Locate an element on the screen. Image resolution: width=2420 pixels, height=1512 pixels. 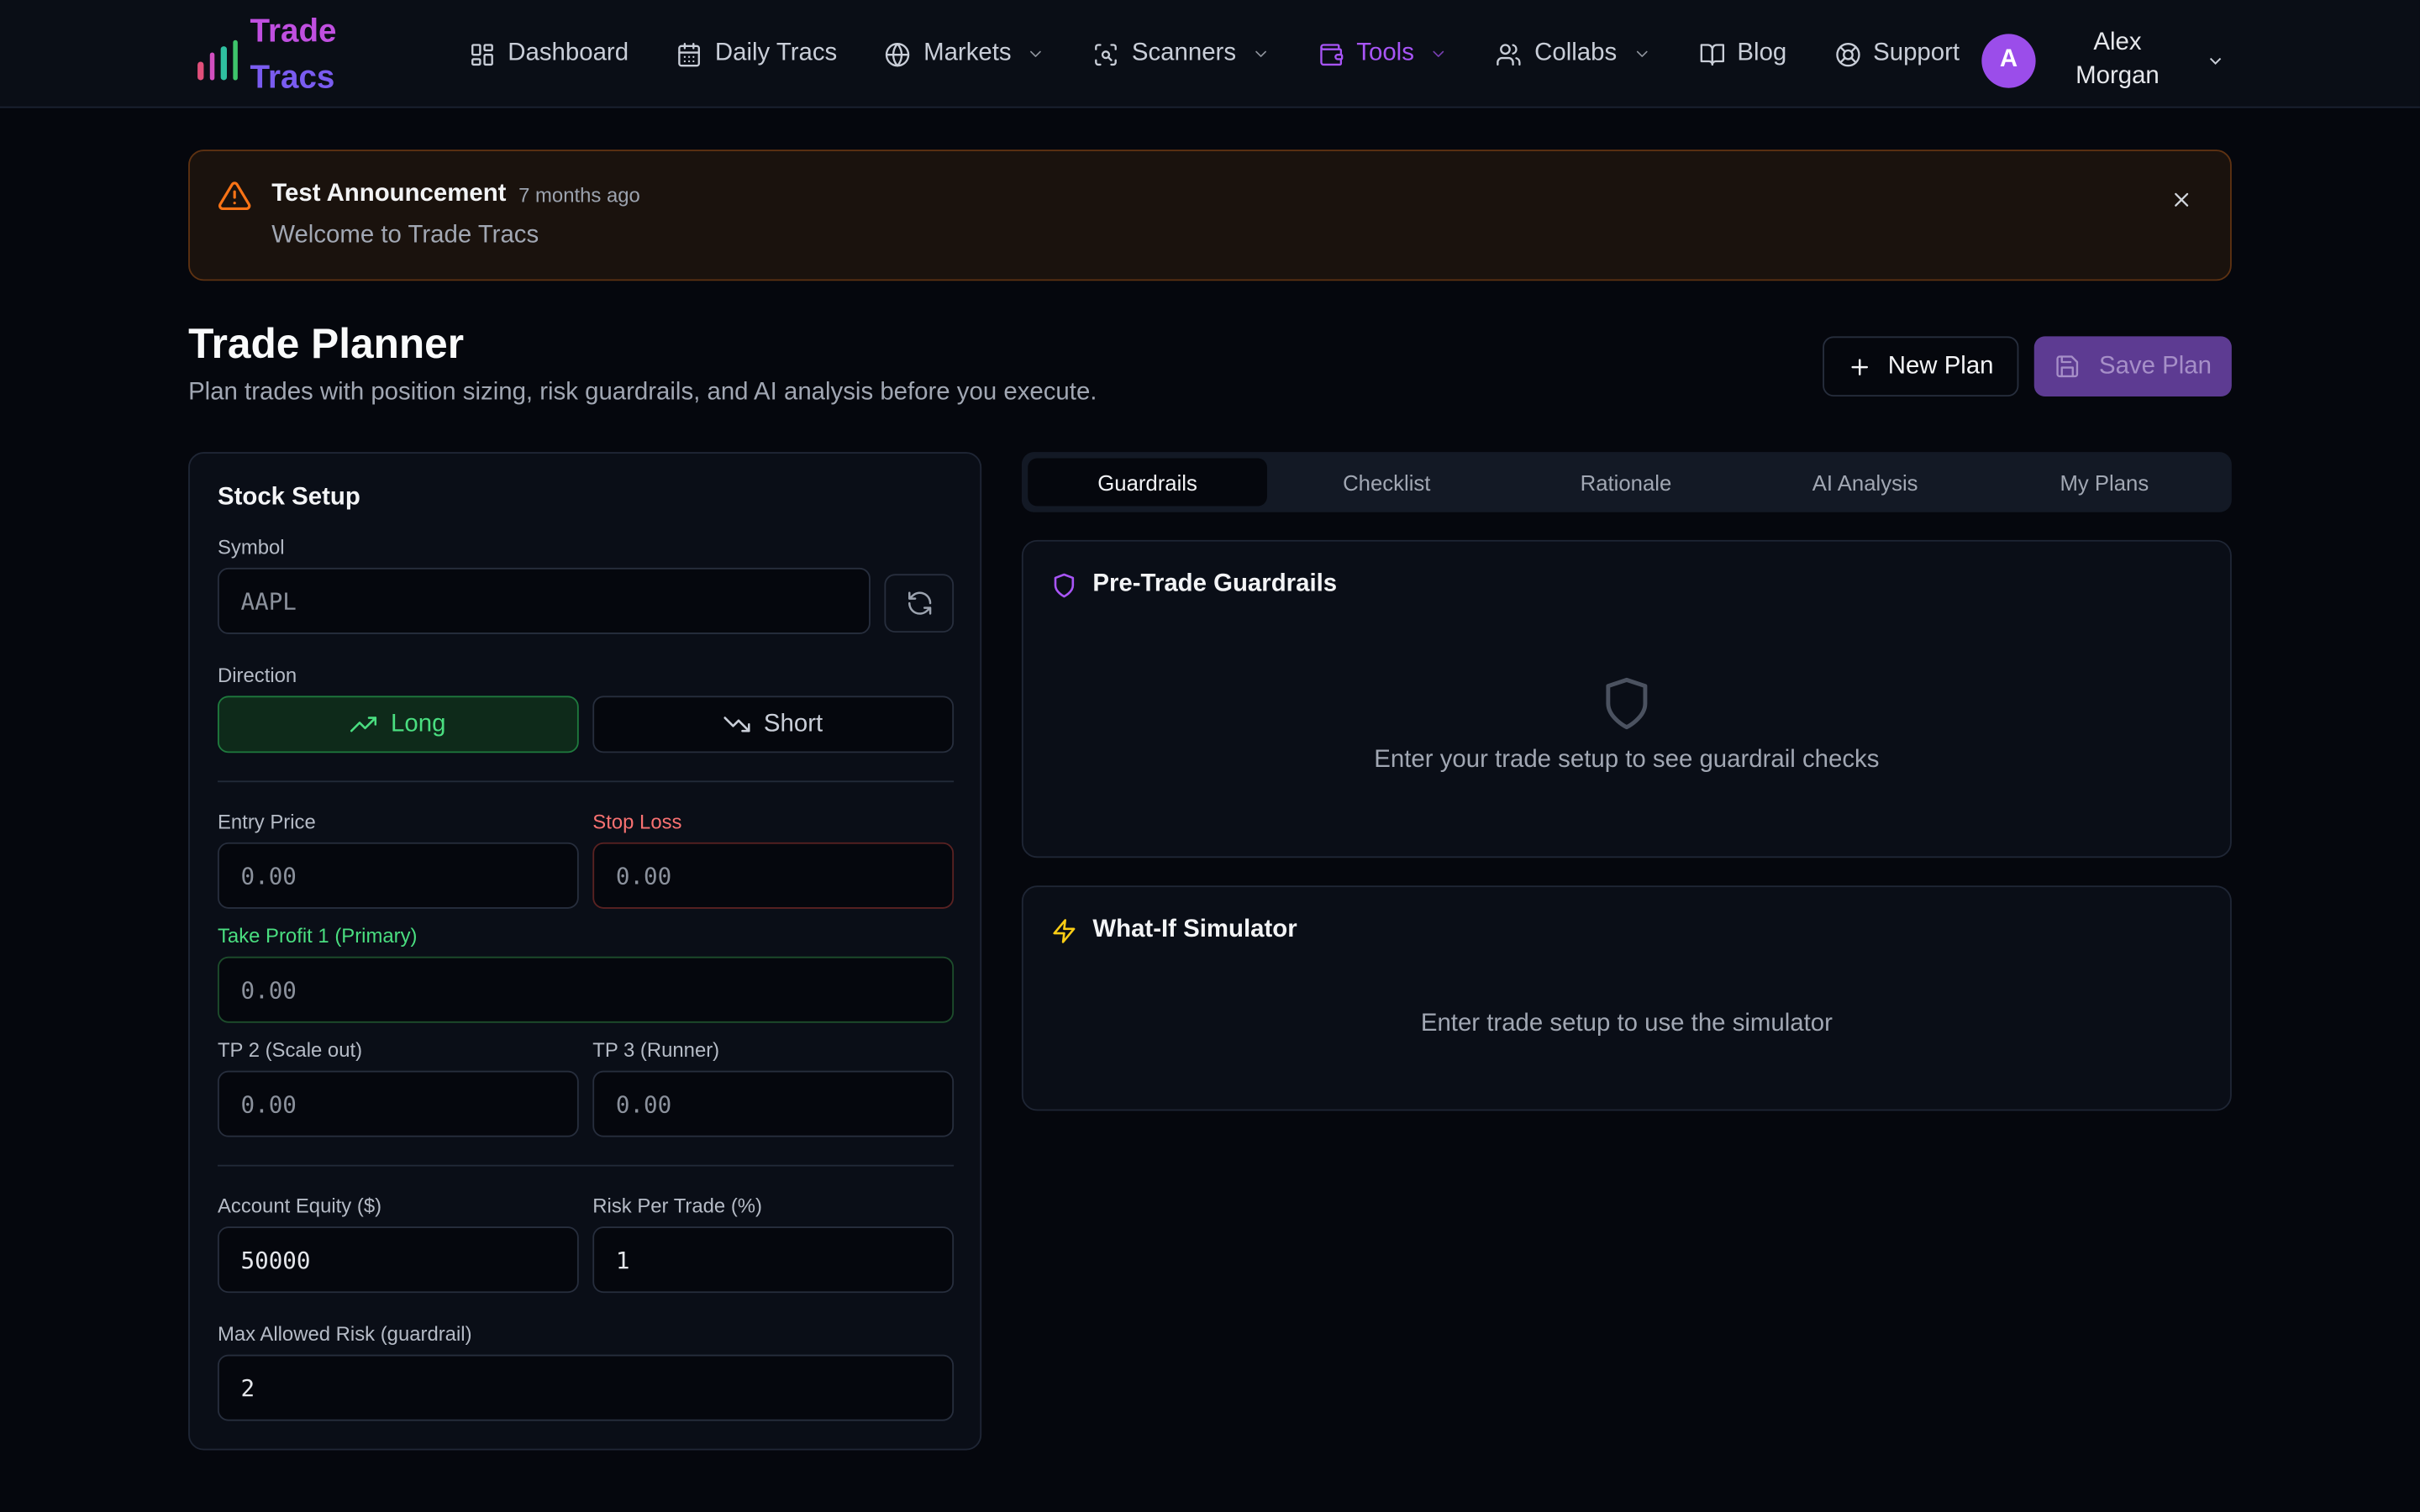
refresh-icon is located at coordinates (920, 603).